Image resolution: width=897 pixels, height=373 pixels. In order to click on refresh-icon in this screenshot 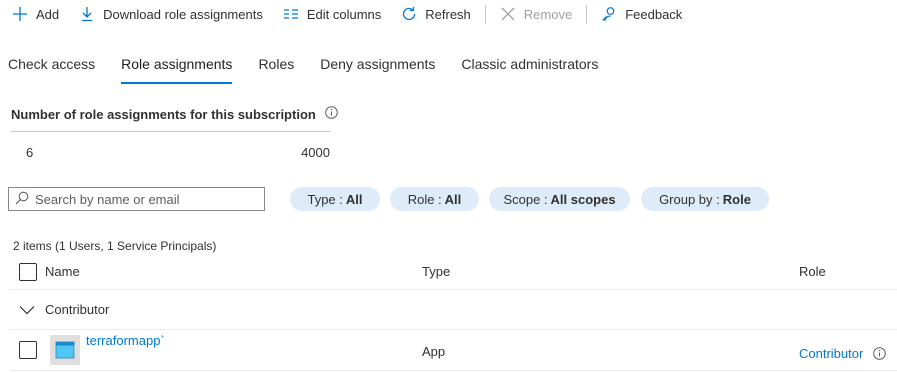, I will do `click(409, 14)`.